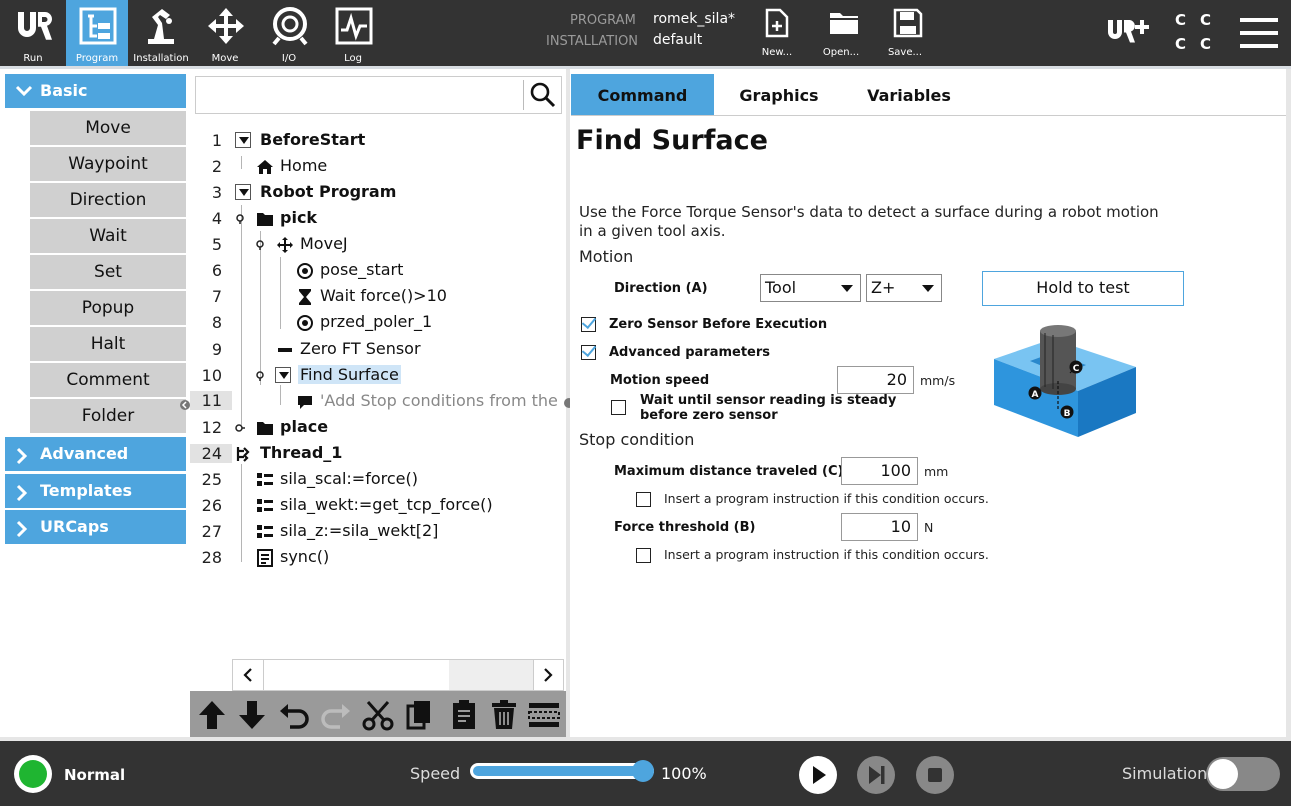 This screenshot has width=1291, height=806. What do you see at coordinates (588, 324) in the screenshot?
I see `zero-sensor-checkbox` at bounding box center [588, 324].